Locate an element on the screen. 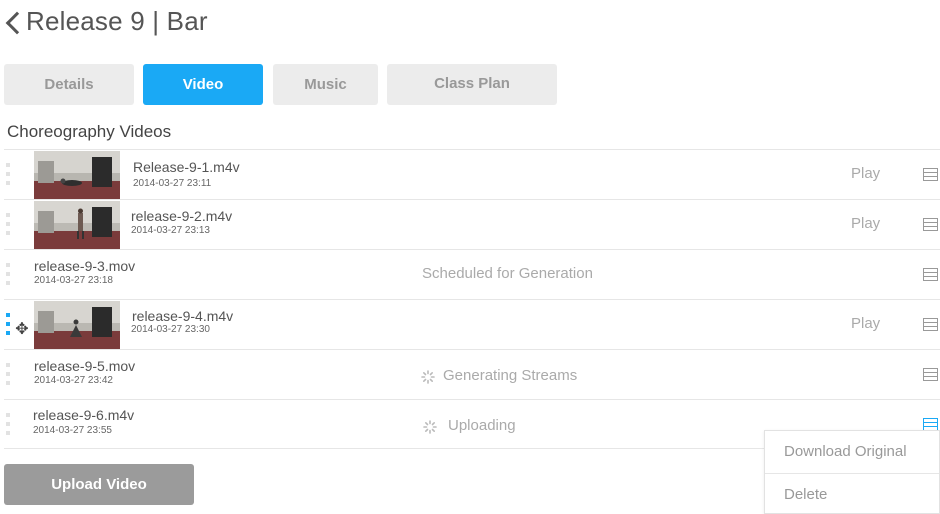  video-file-name: Release-9-1.m4v is located at coordinates (186, 167).